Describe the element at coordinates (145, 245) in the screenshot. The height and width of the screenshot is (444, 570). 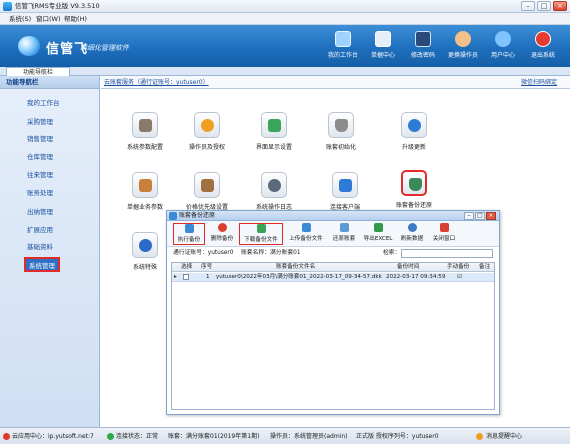
I see `music-icon` at that location.